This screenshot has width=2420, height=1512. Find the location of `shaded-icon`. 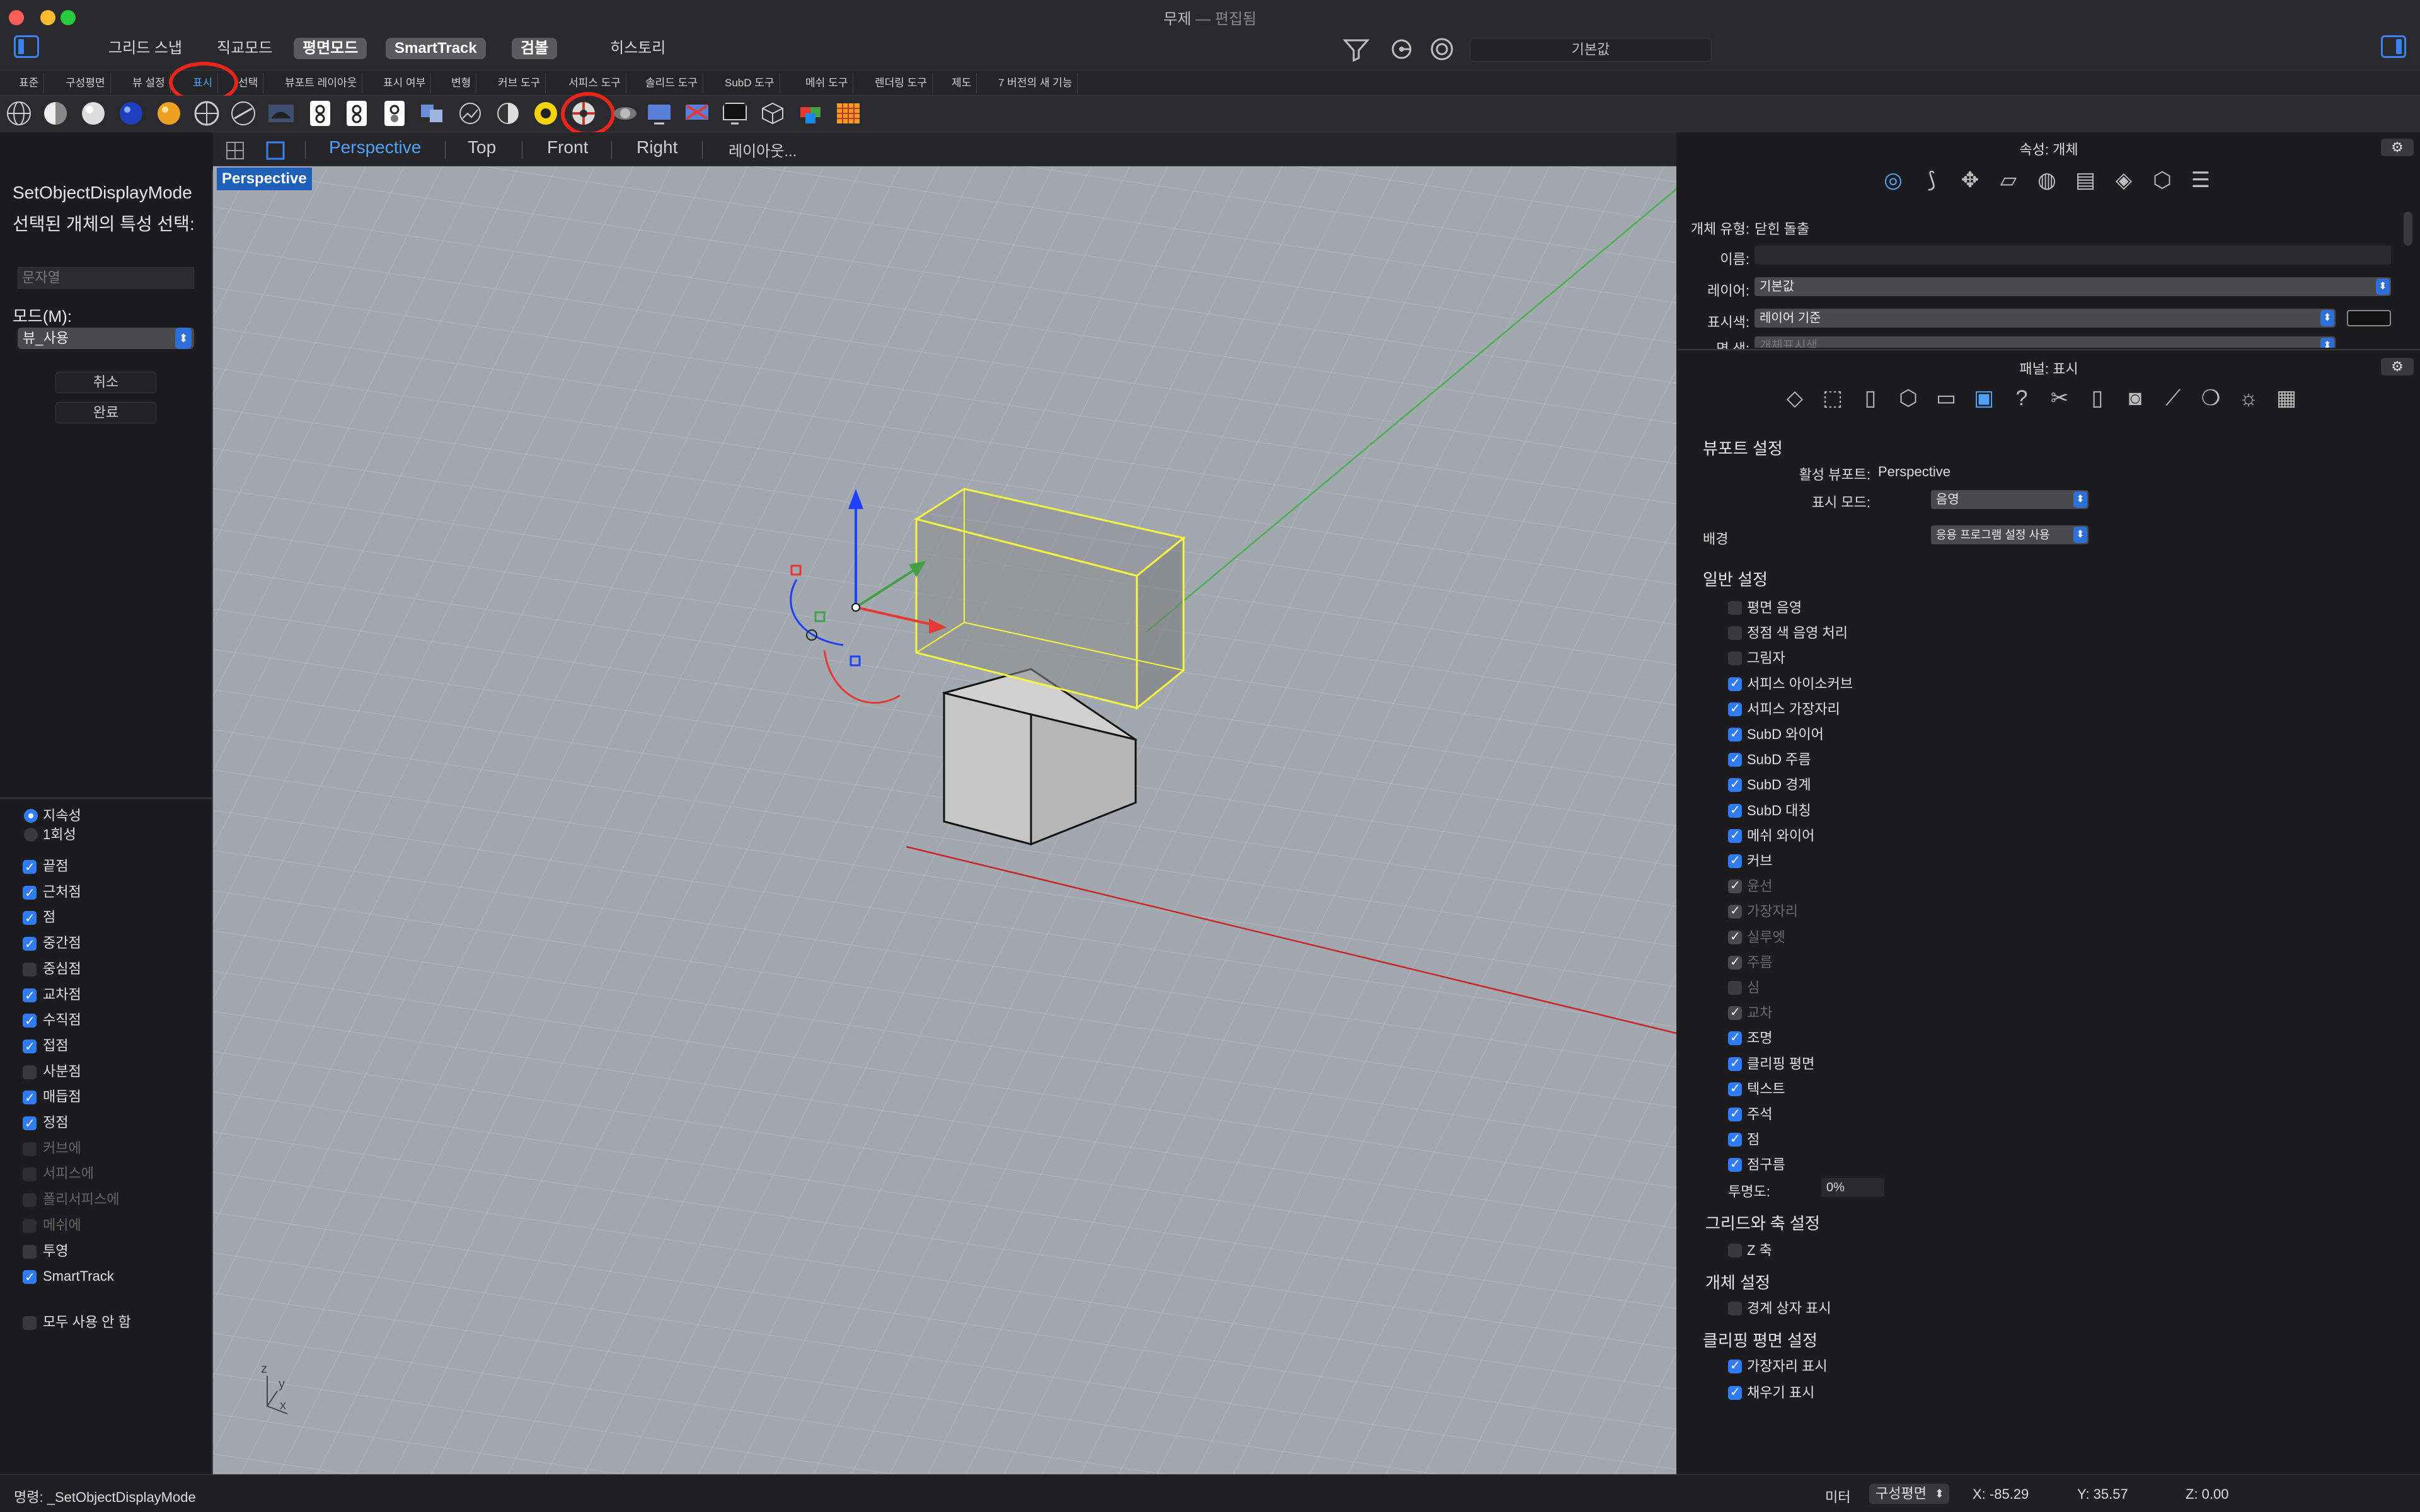

shaded-icon is located at coordinates (55, 113).